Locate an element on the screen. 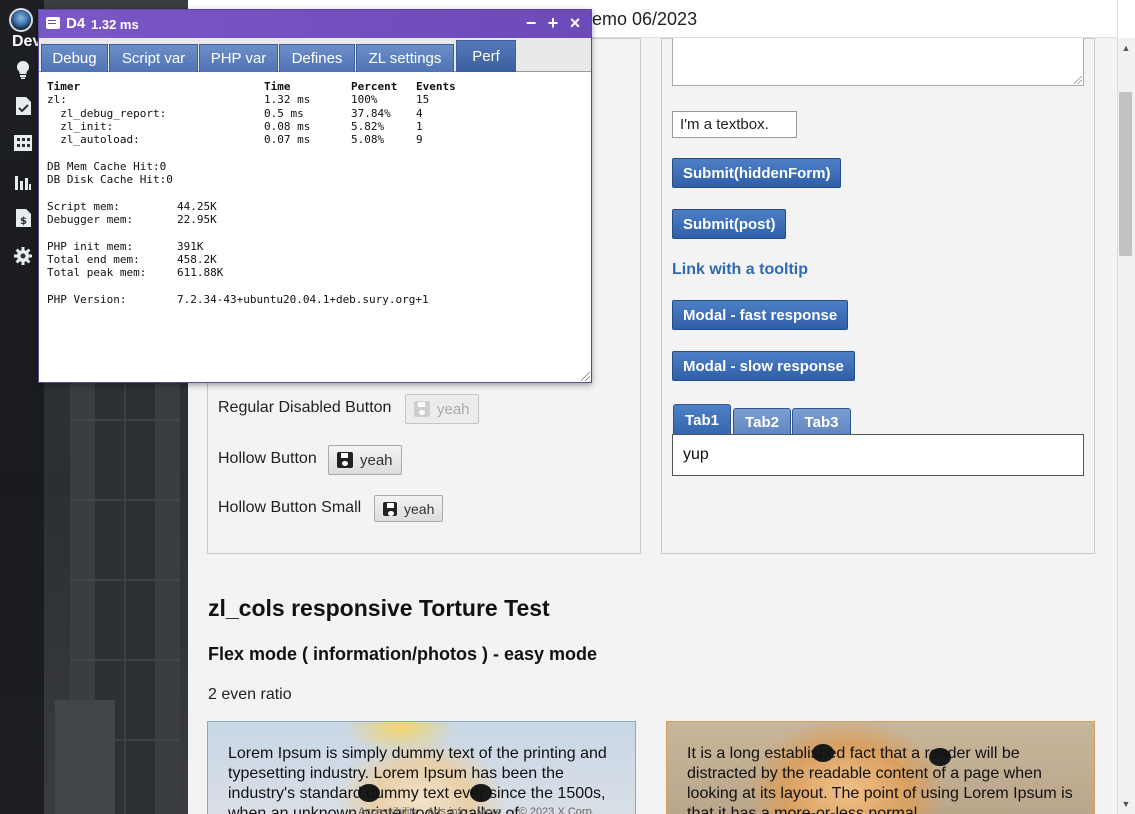  close-icon: × is located at coordinates (575, 23).